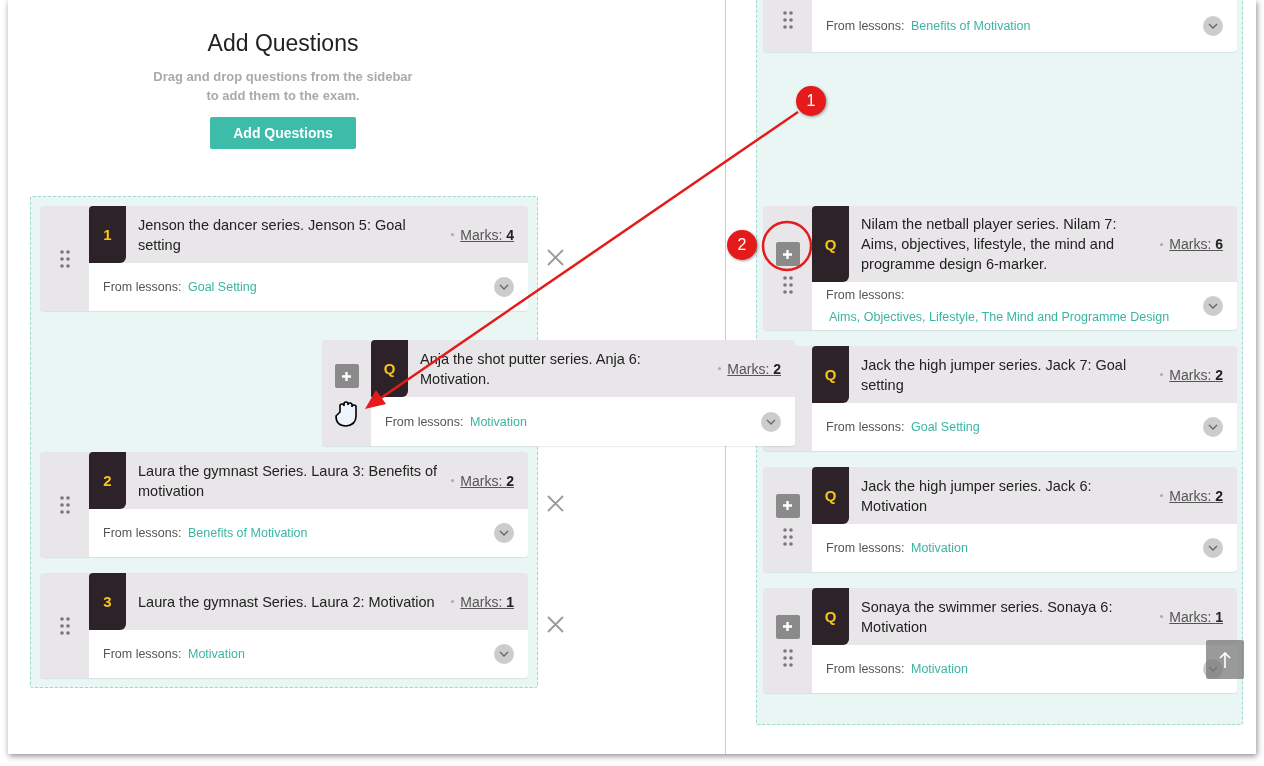 The width and height of the screenshot is (1264, 766). I want to click on question-badge: 1, so click(107, 234).